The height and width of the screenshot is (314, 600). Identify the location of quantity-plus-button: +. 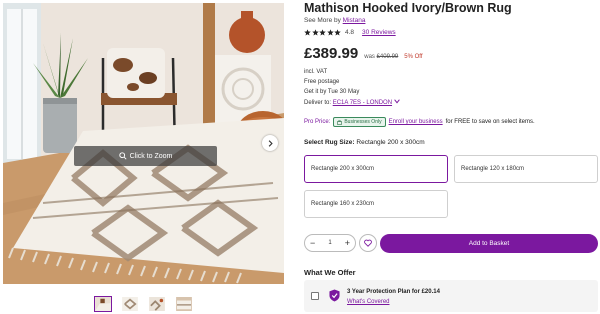
(347, 243).